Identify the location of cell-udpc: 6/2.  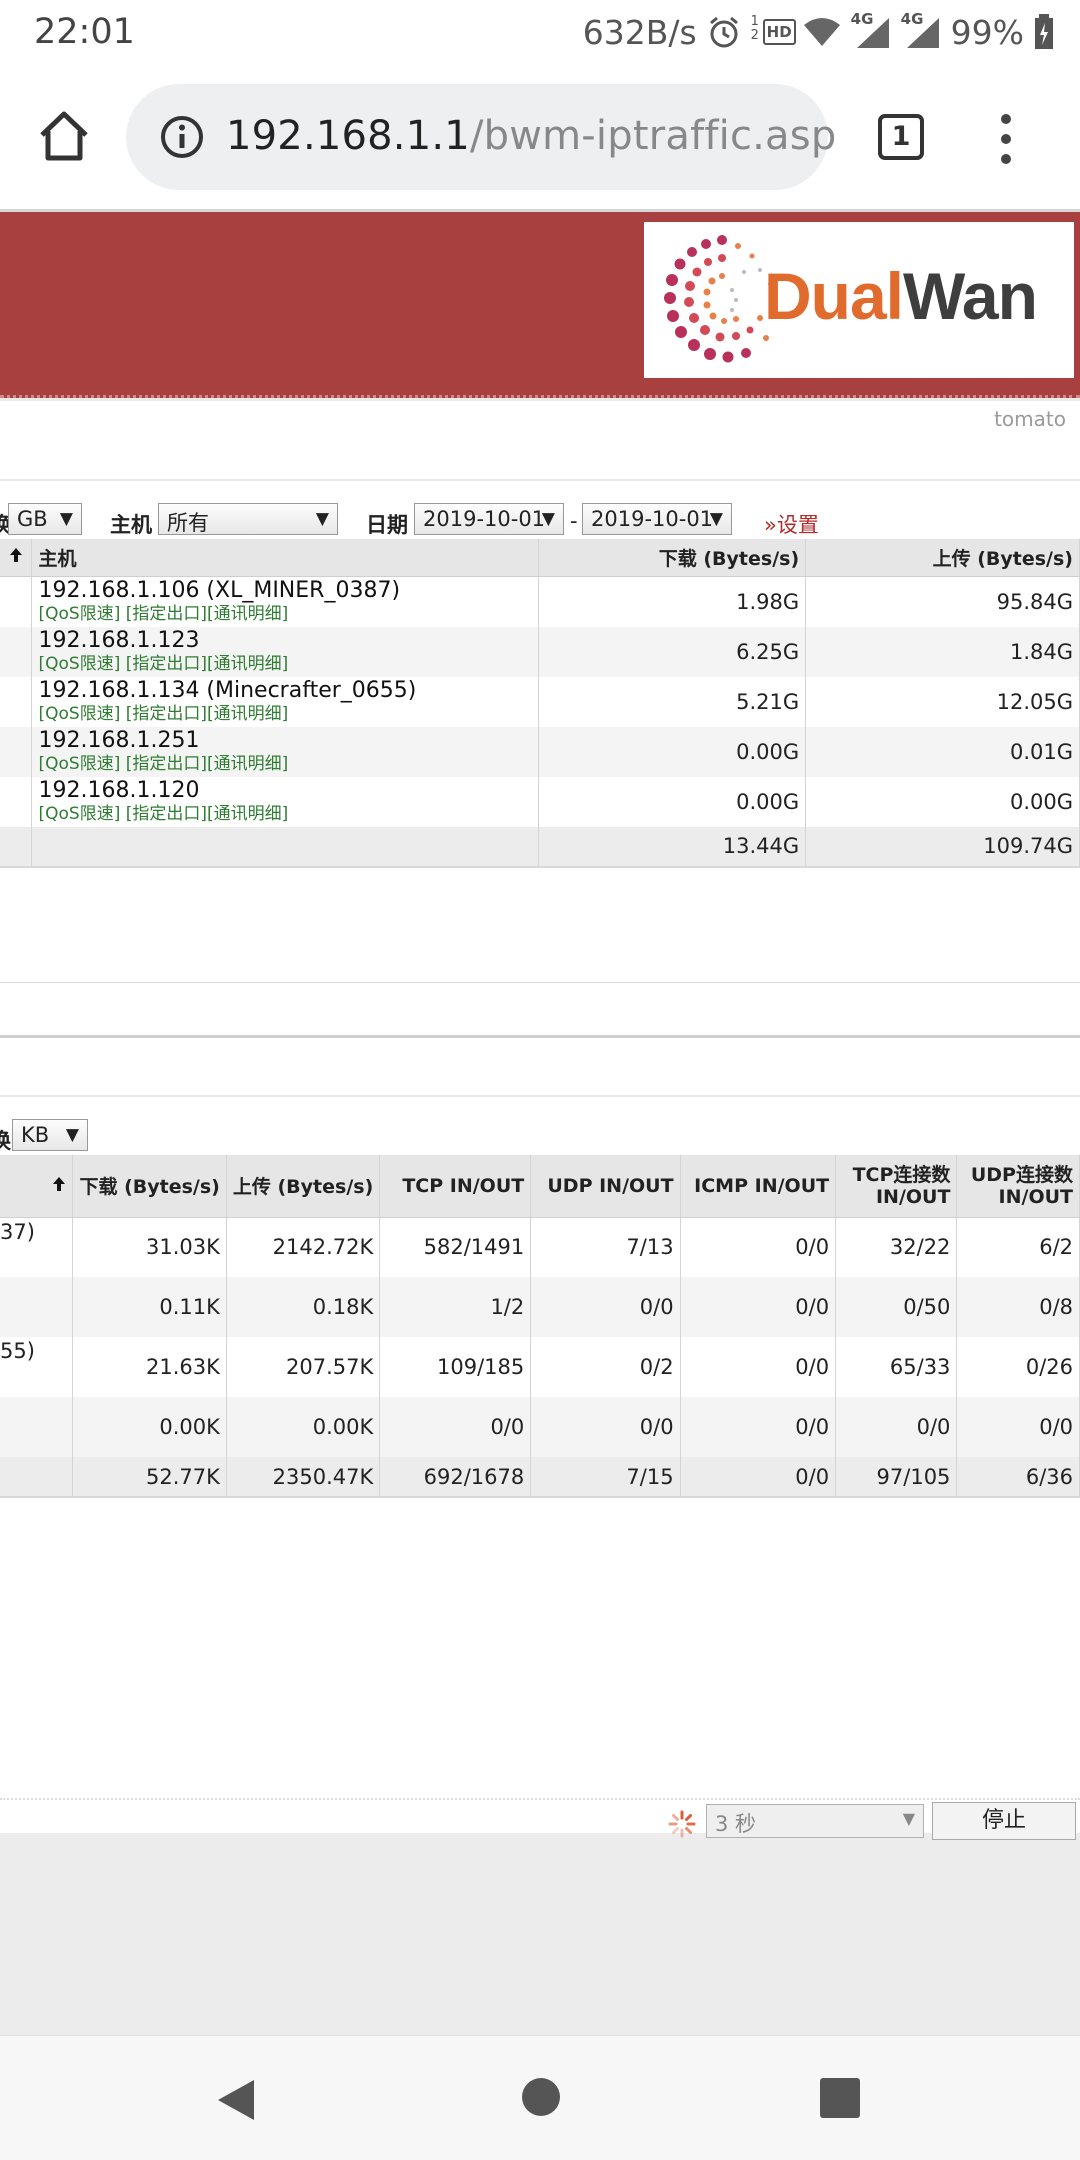
(1018, 1247).